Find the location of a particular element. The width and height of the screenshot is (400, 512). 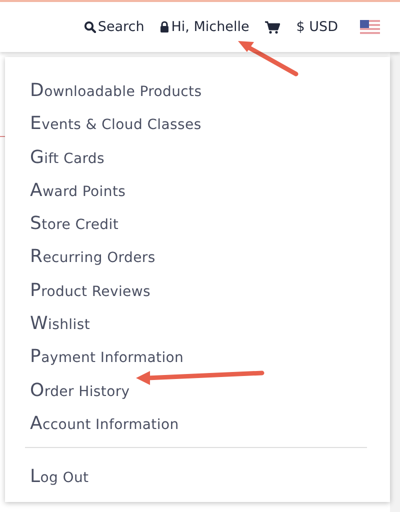

menu-item: Recurring Orders is located at coordinates (93, 257).